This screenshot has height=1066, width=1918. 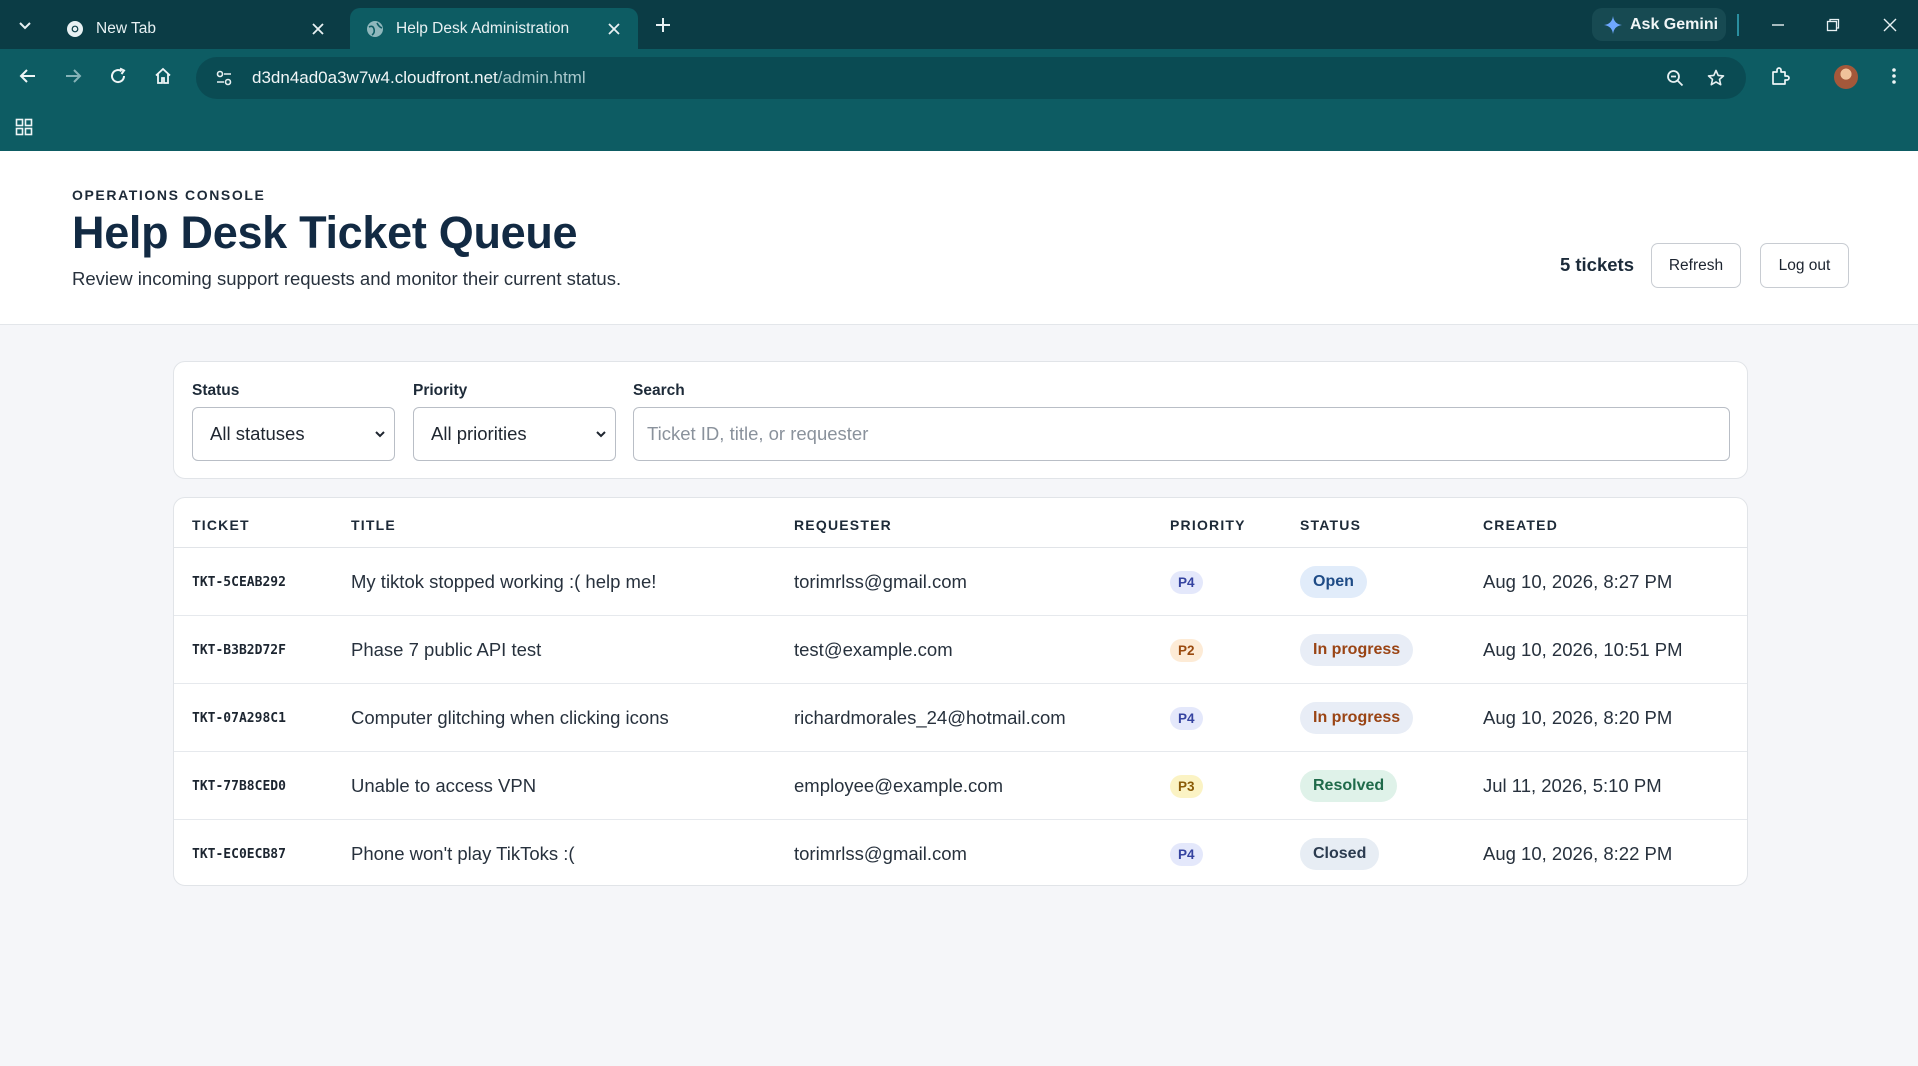 What do you see at coordinates (1340, 854) in the screenshot?
I see `status-badge: Closed` at bounding box center [1340, 854].